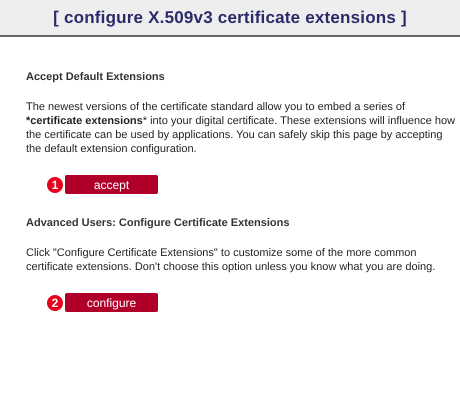 This screenshot has height=400, width=460. I want to click on section-description: The newest versions of the certificate standard allow you to embed a series of *certificate extensions* into your digital certificate. These extensions will influence how the certificate can be used by applications. You can safely skip this page by accepting the default extension configuration., so click(241, 128).